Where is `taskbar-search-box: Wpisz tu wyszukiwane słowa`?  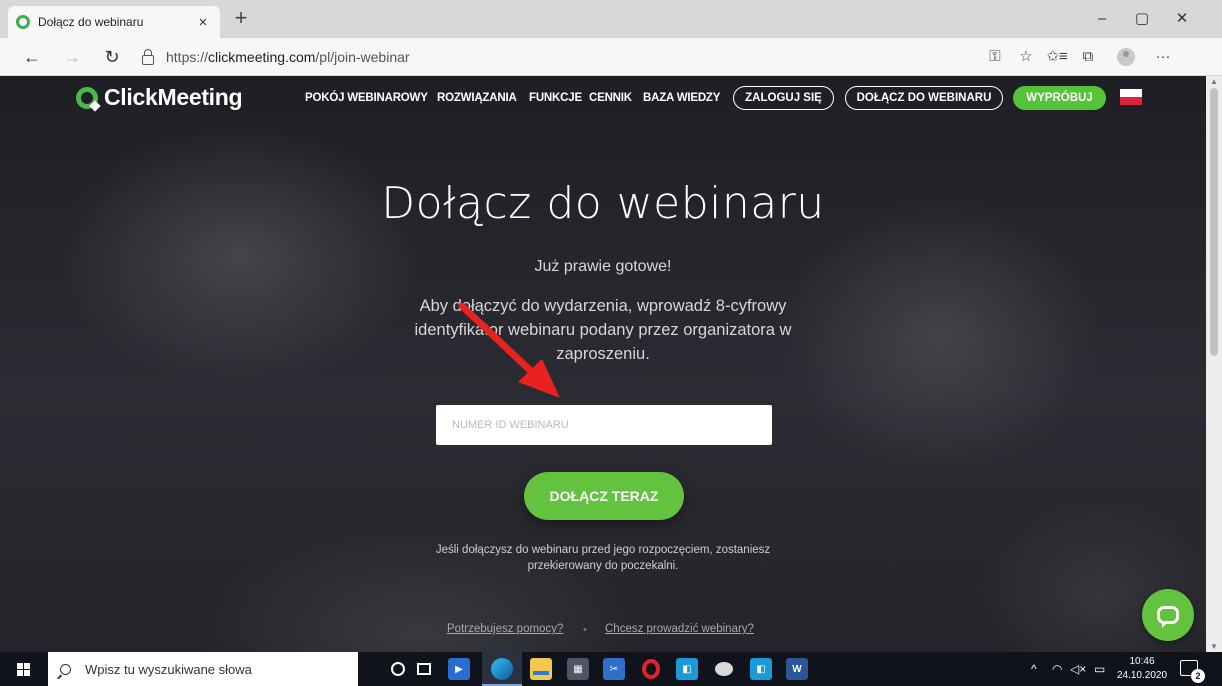
taskbar-search-box: Wpisz tu wyszukiwane słowa is located at coordinates (203, 669).